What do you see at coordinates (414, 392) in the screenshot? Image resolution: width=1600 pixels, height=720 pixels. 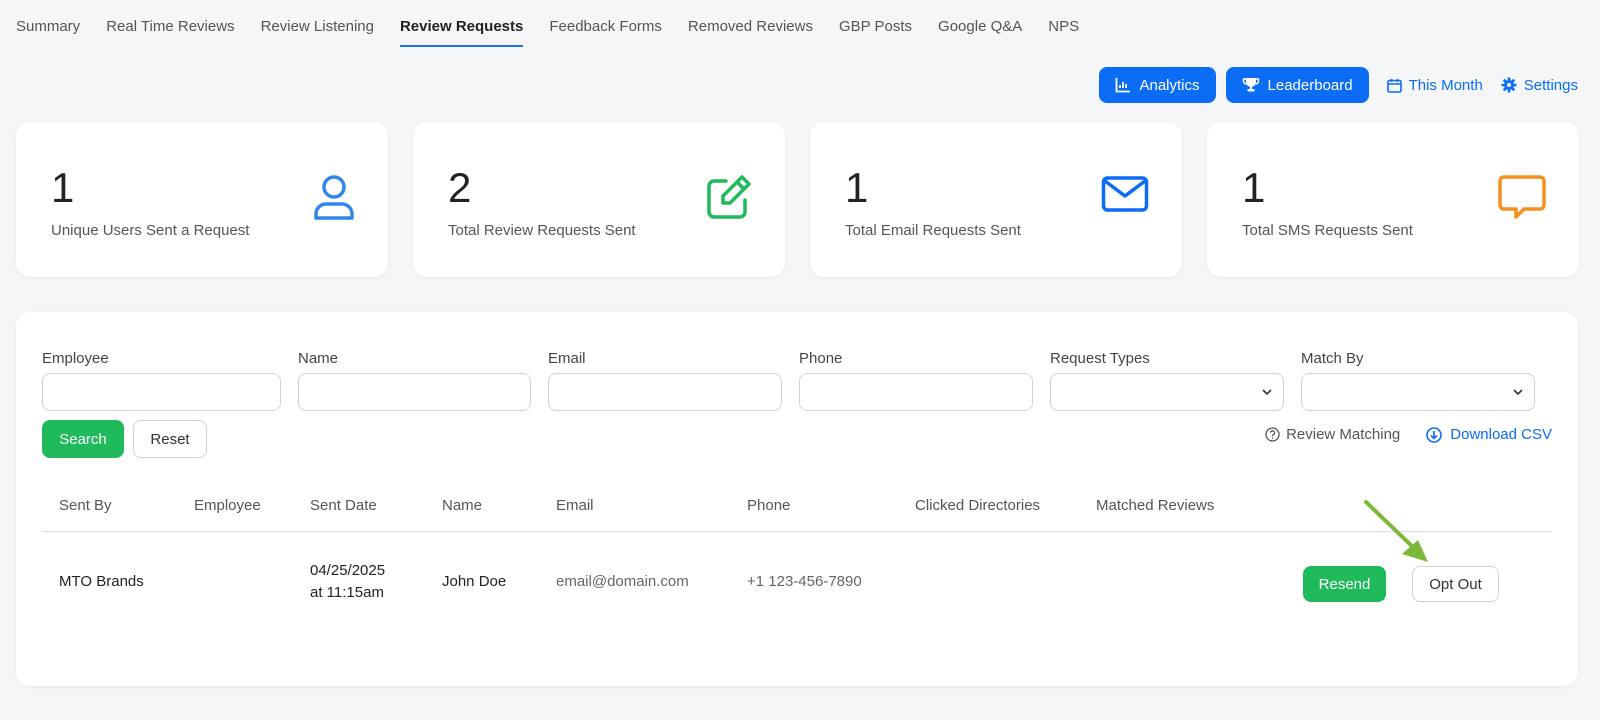 I see `name-input` at bounding box center [414, 392].